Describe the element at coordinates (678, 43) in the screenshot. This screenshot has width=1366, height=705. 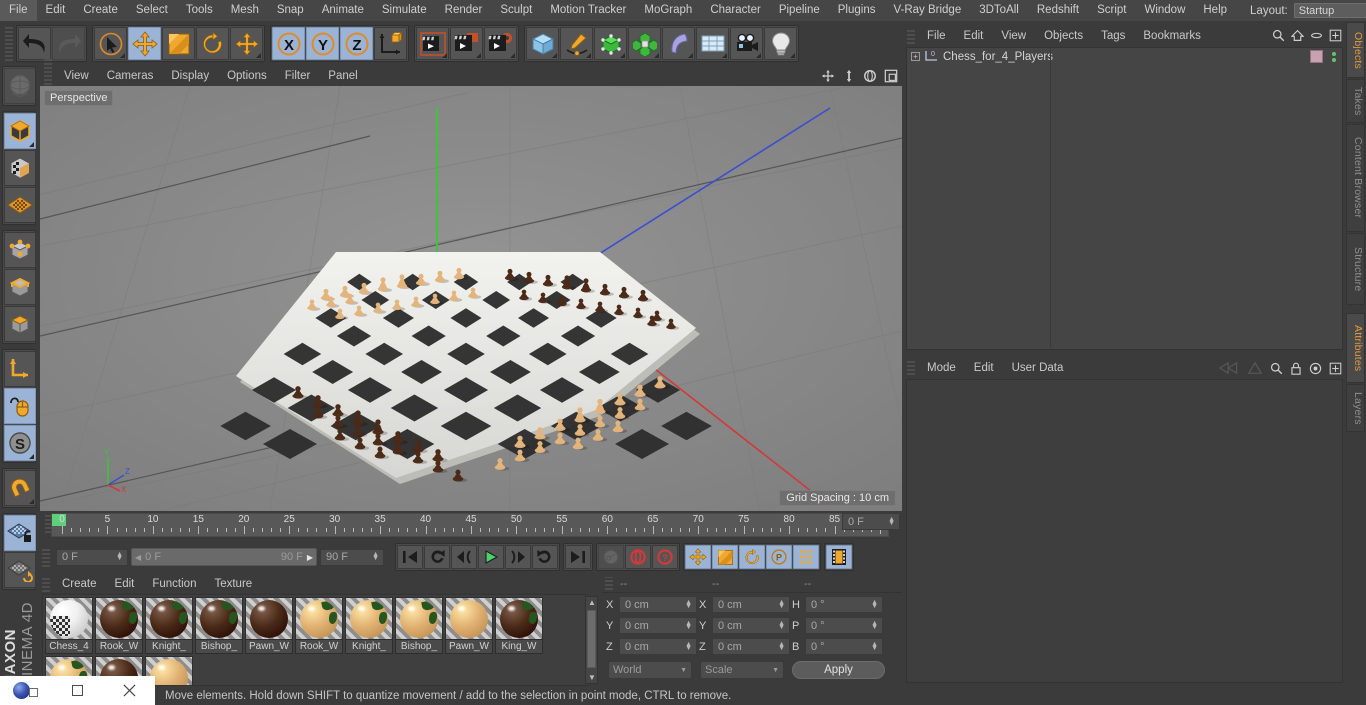
I see `add-deformer` at that location.